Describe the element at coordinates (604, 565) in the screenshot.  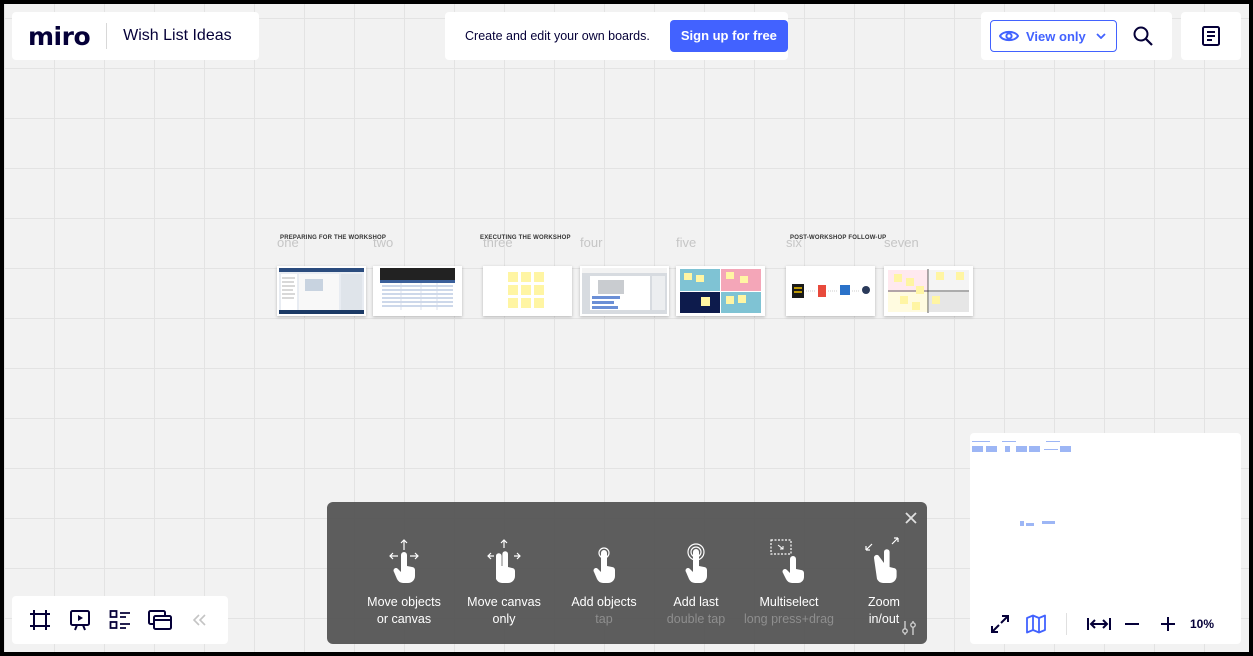
I see `tap-icon` at that location.